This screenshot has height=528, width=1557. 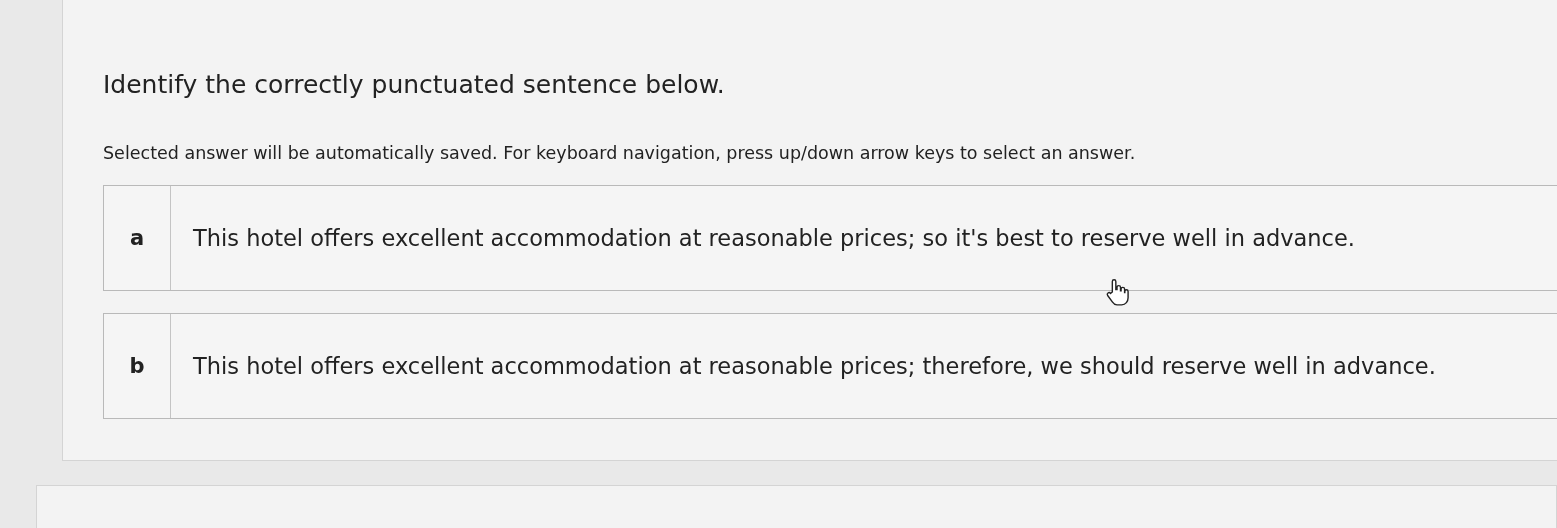 I want to click on question-prompt: Identify the correctly punctuated sentence below., so click(x=414, y=84).